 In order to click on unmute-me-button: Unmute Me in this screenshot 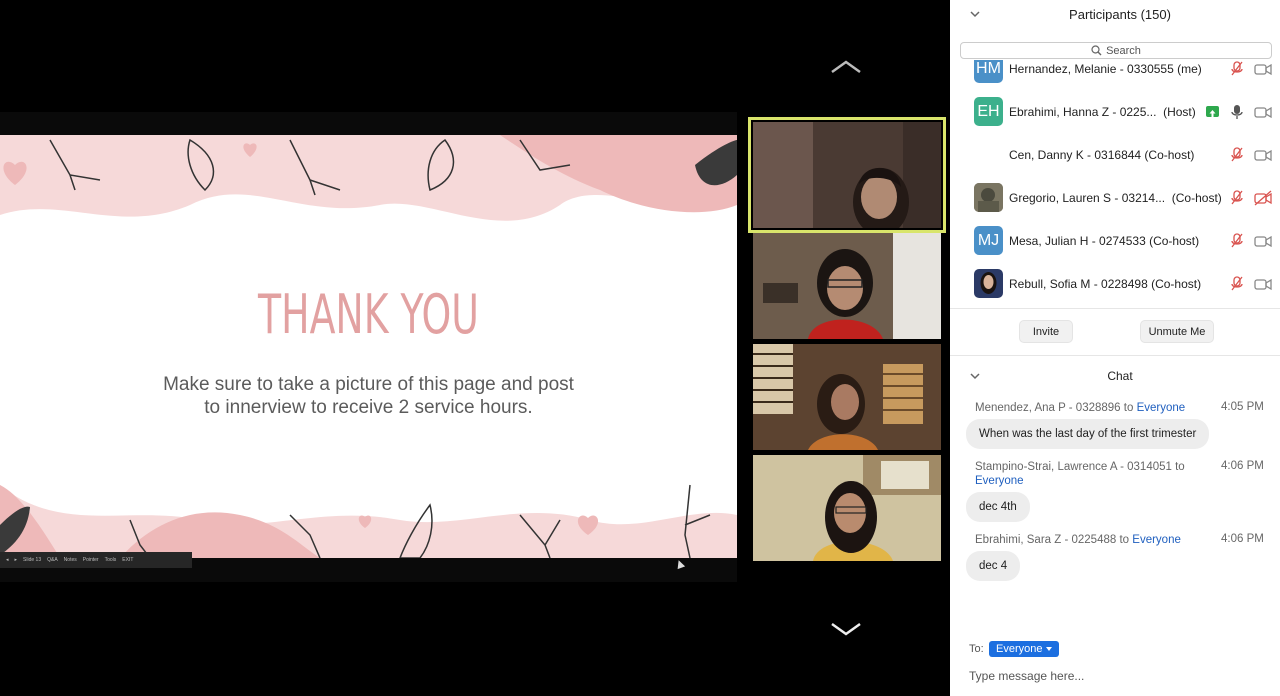, I will do `click(1177, 331)`.